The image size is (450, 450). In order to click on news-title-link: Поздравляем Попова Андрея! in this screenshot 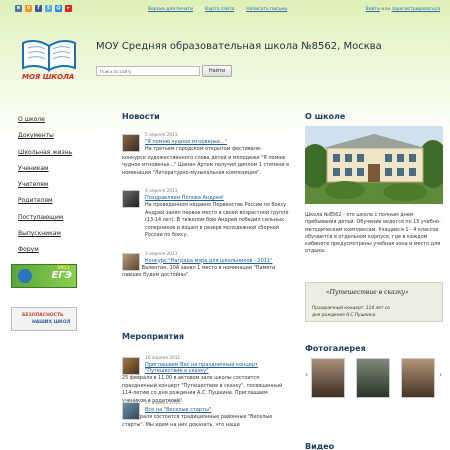, I will do `click(217, 198)`.